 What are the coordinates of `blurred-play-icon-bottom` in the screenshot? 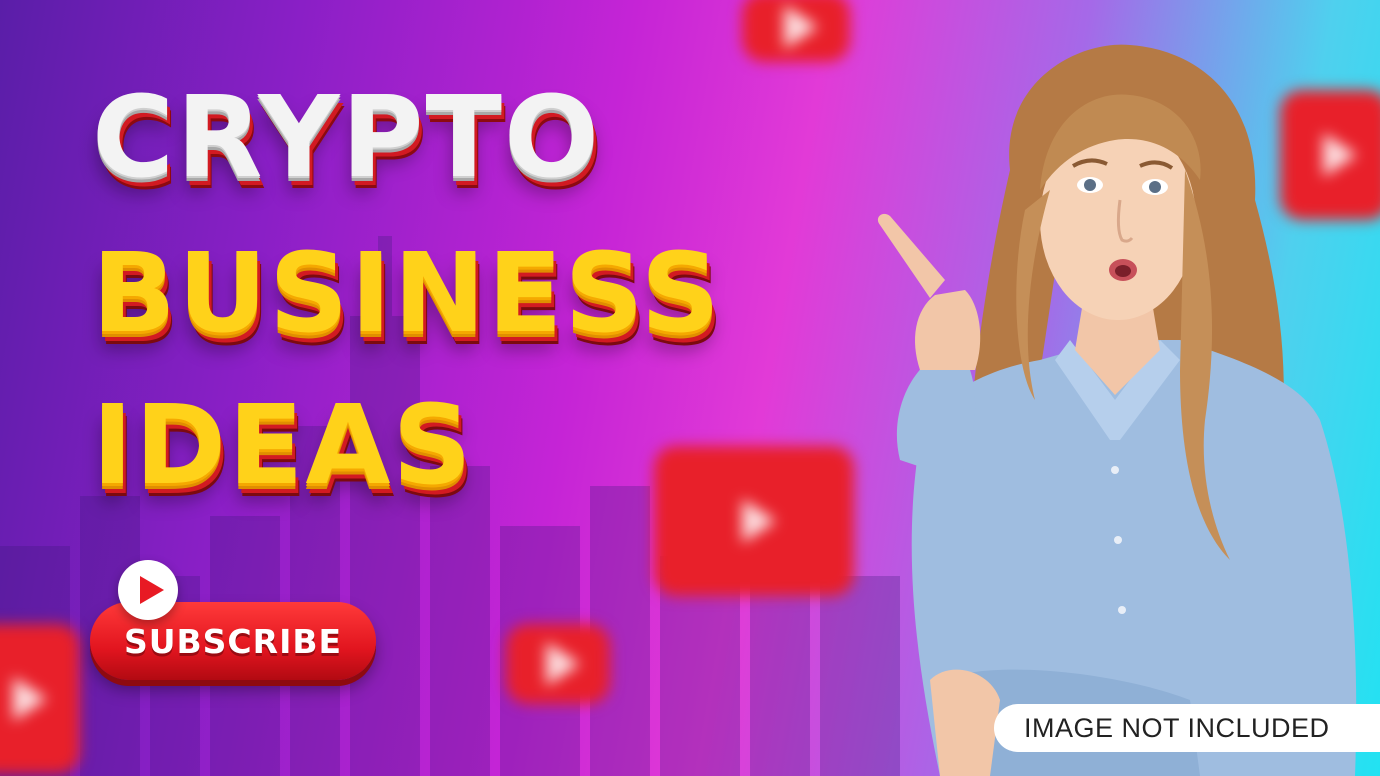 It's located at (558, 664).